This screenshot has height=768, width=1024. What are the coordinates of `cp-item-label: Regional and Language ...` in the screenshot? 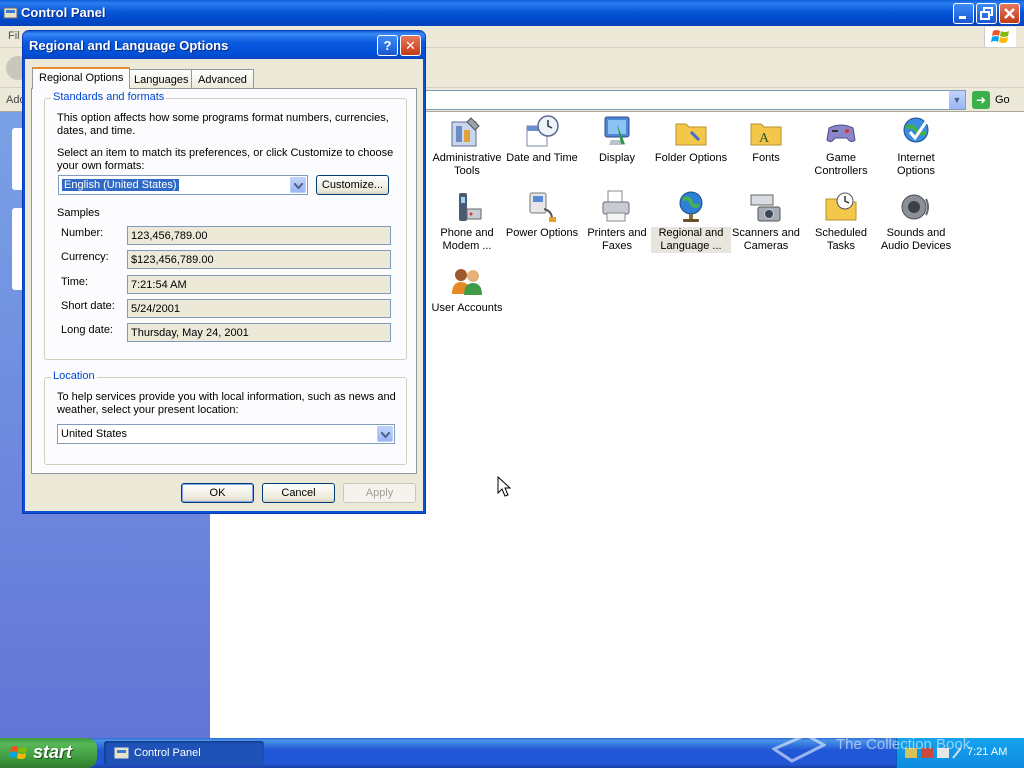 It's located at (691, 240).